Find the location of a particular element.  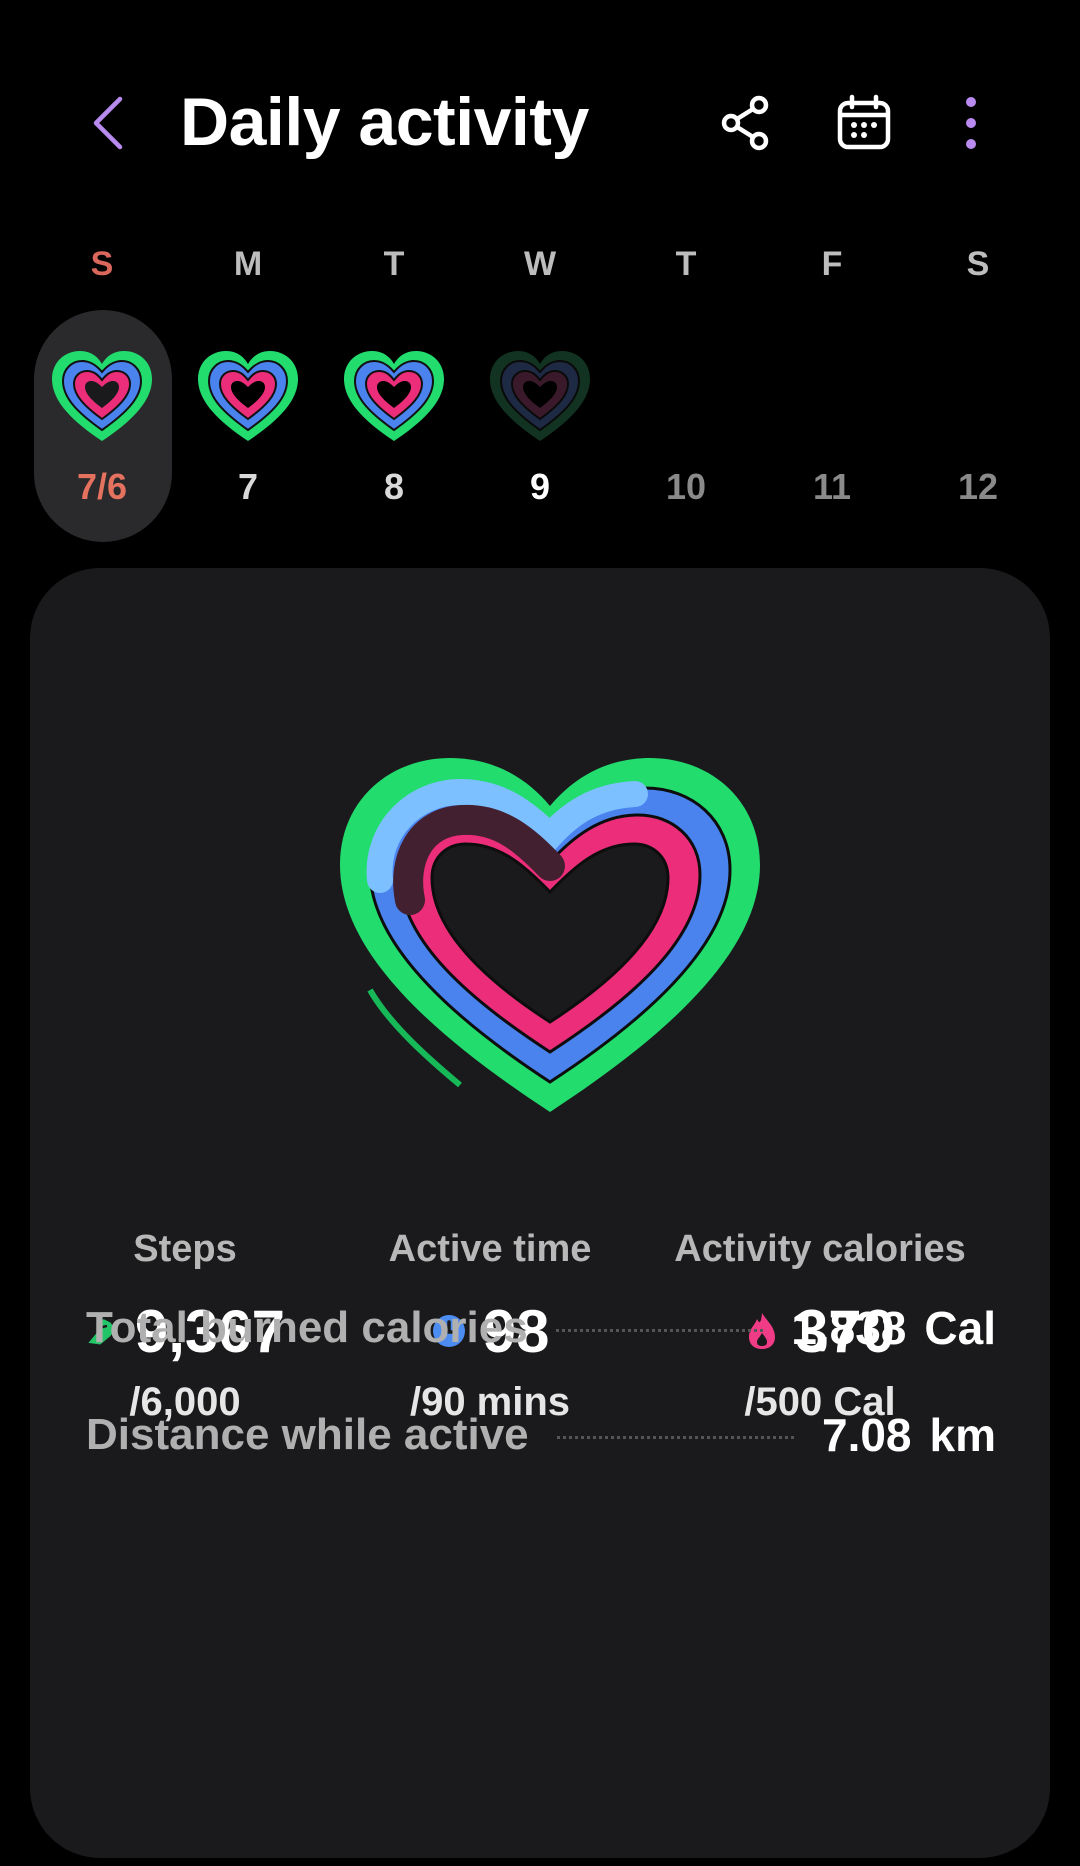

day-of-week: W is located at coordinates (540, 264).